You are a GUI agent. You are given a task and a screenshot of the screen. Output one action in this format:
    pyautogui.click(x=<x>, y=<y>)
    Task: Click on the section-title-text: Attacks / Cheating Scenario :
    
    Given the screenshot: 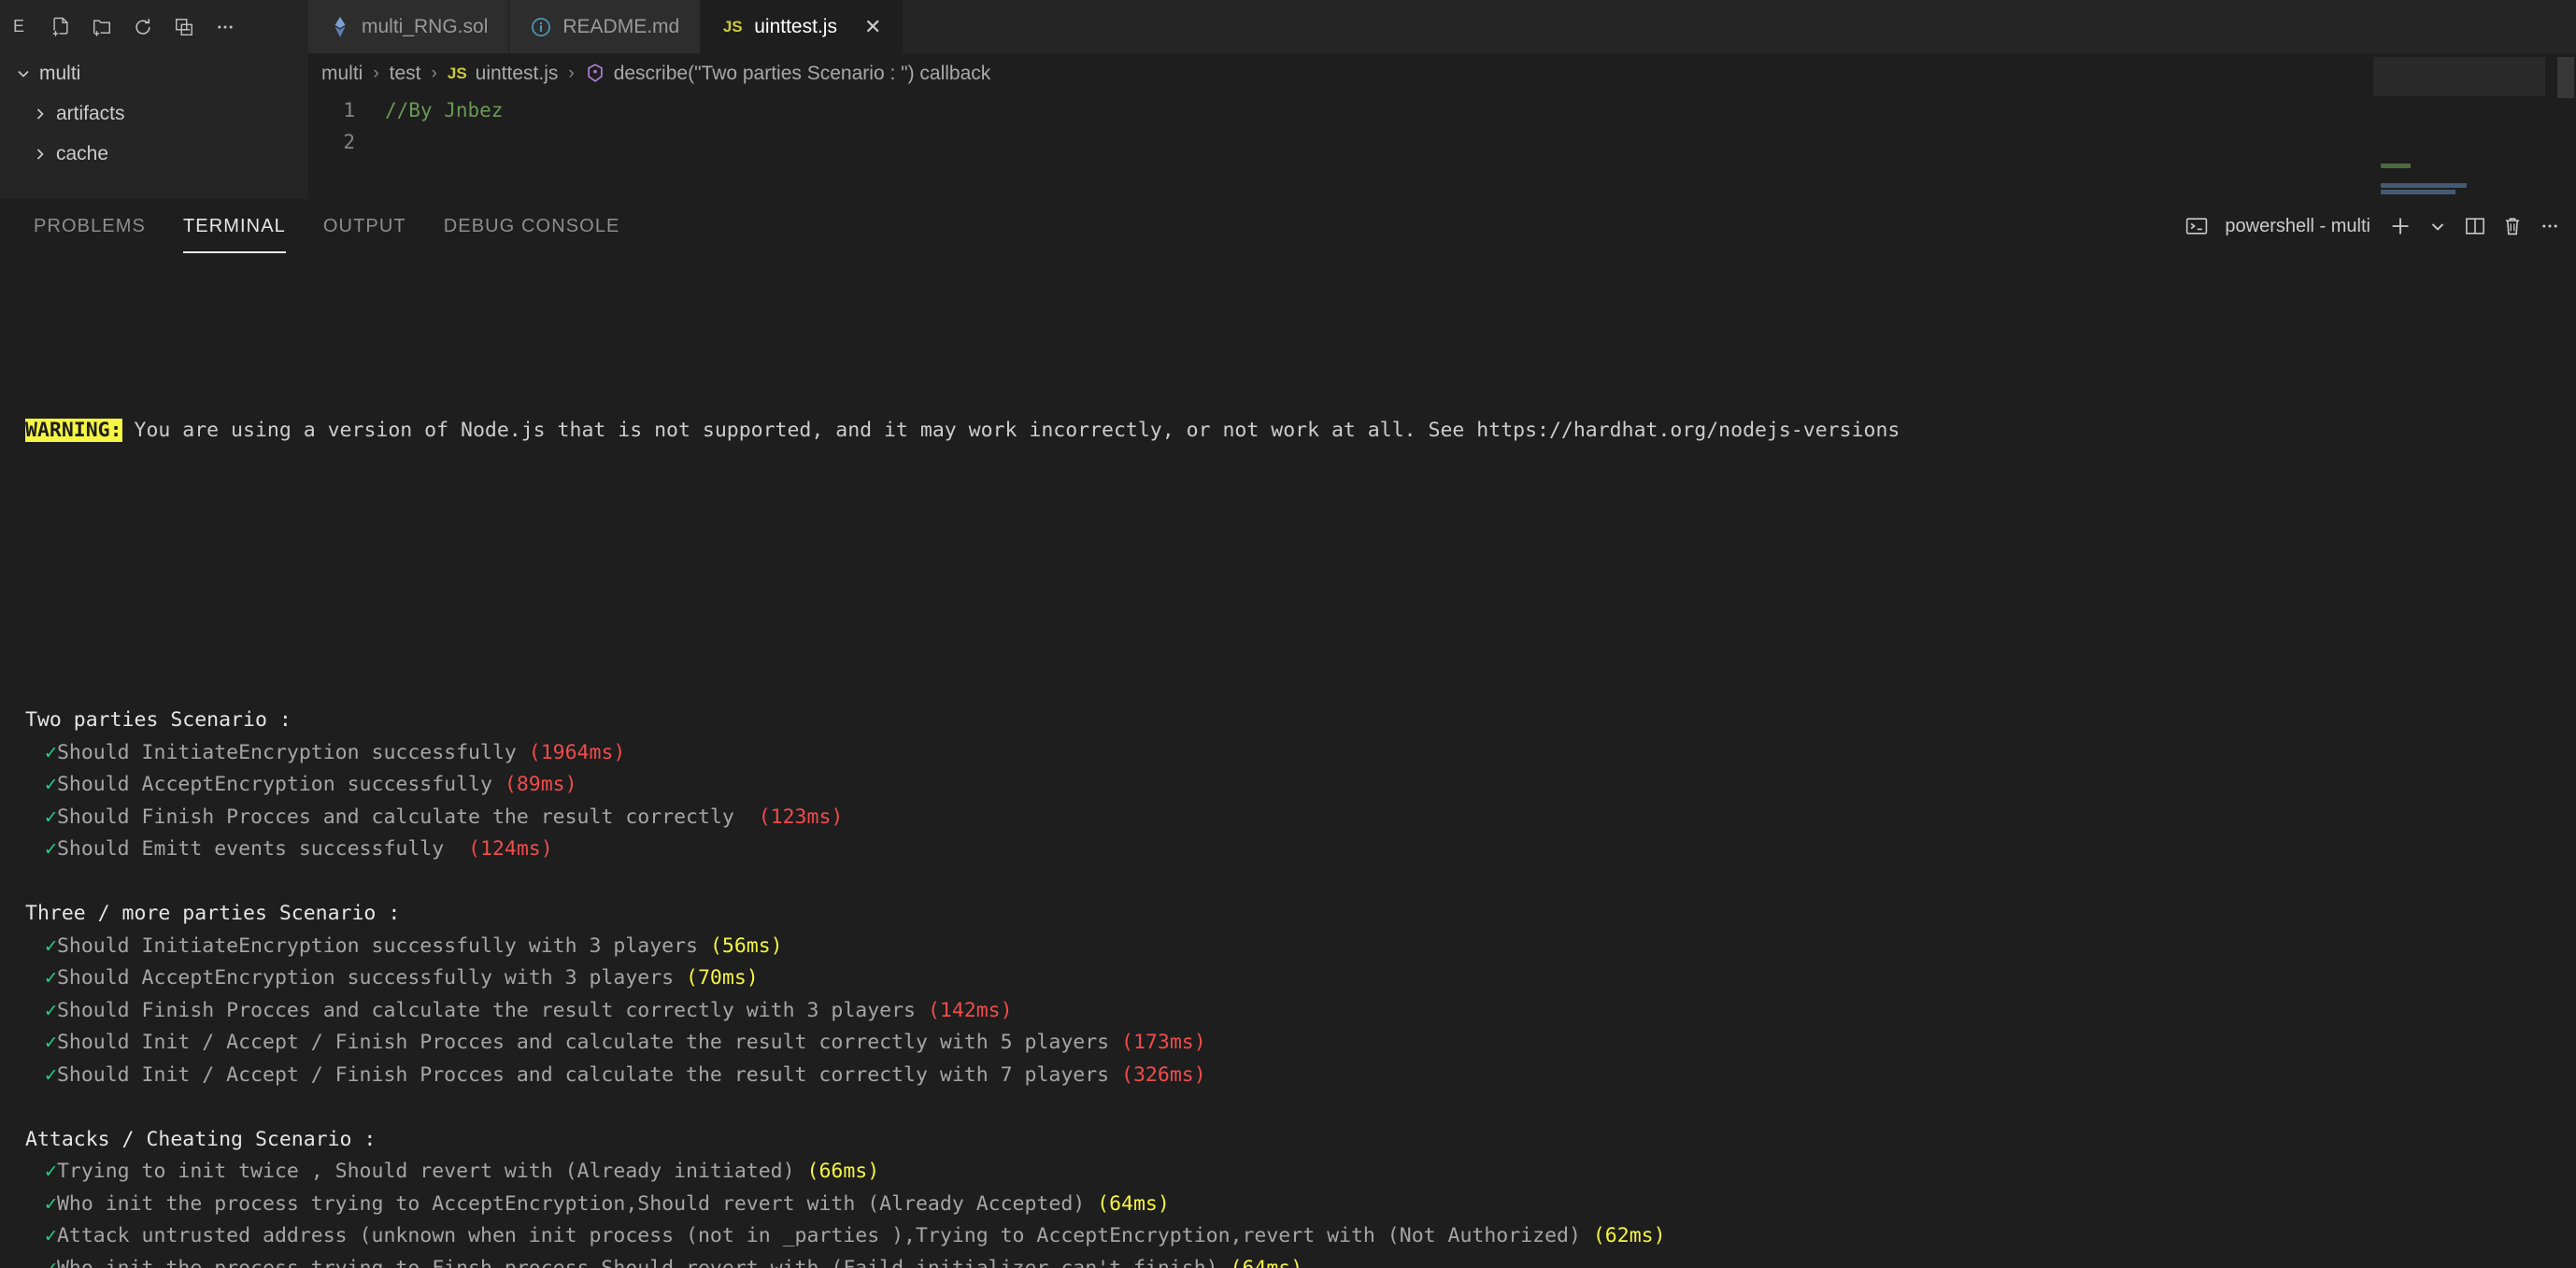 What is the action you would take?
    pyautogui.click(x=201, y=1139)
    